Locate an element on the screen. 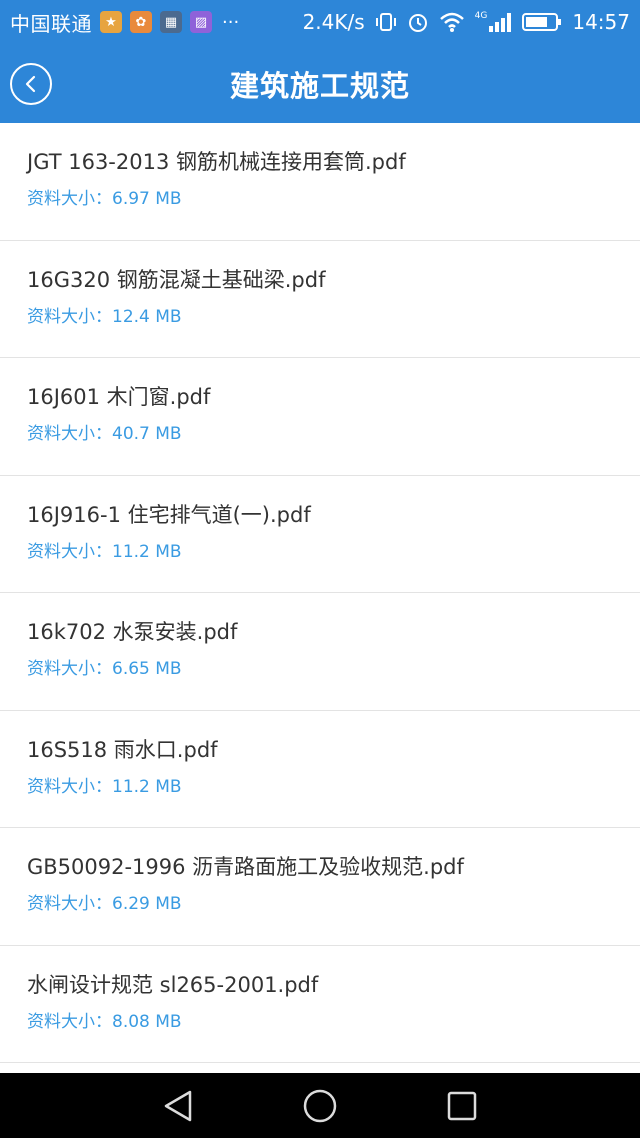 This screenshot has height=1138, width=640. wifi-icon is located at coordinates (452, 22).